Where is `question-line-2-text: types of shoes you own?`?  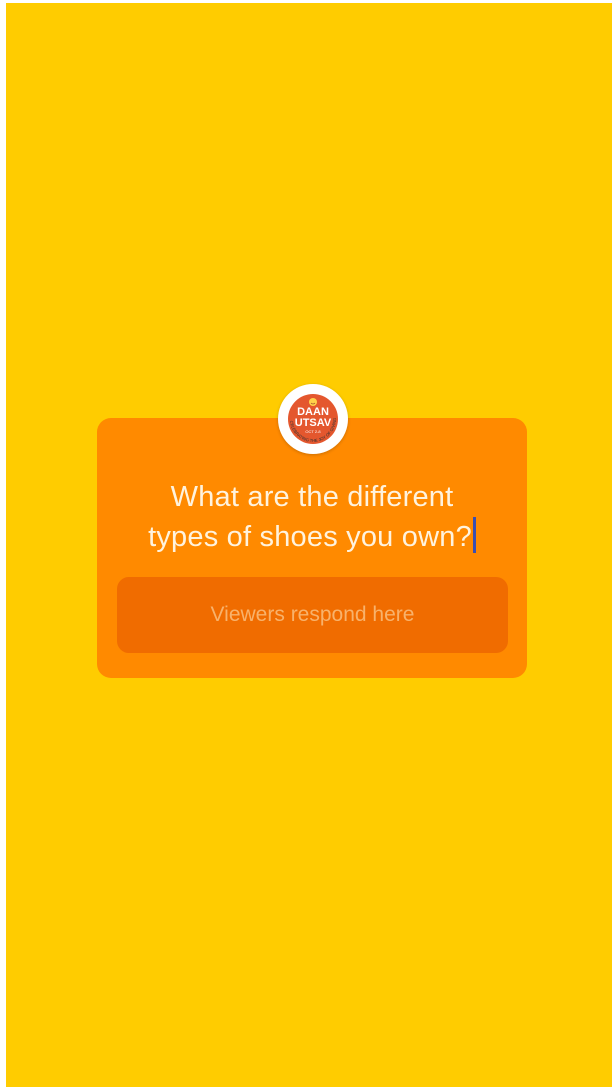 question-line-2-text: types of shoes you own? is located at coordinates (310, 537).